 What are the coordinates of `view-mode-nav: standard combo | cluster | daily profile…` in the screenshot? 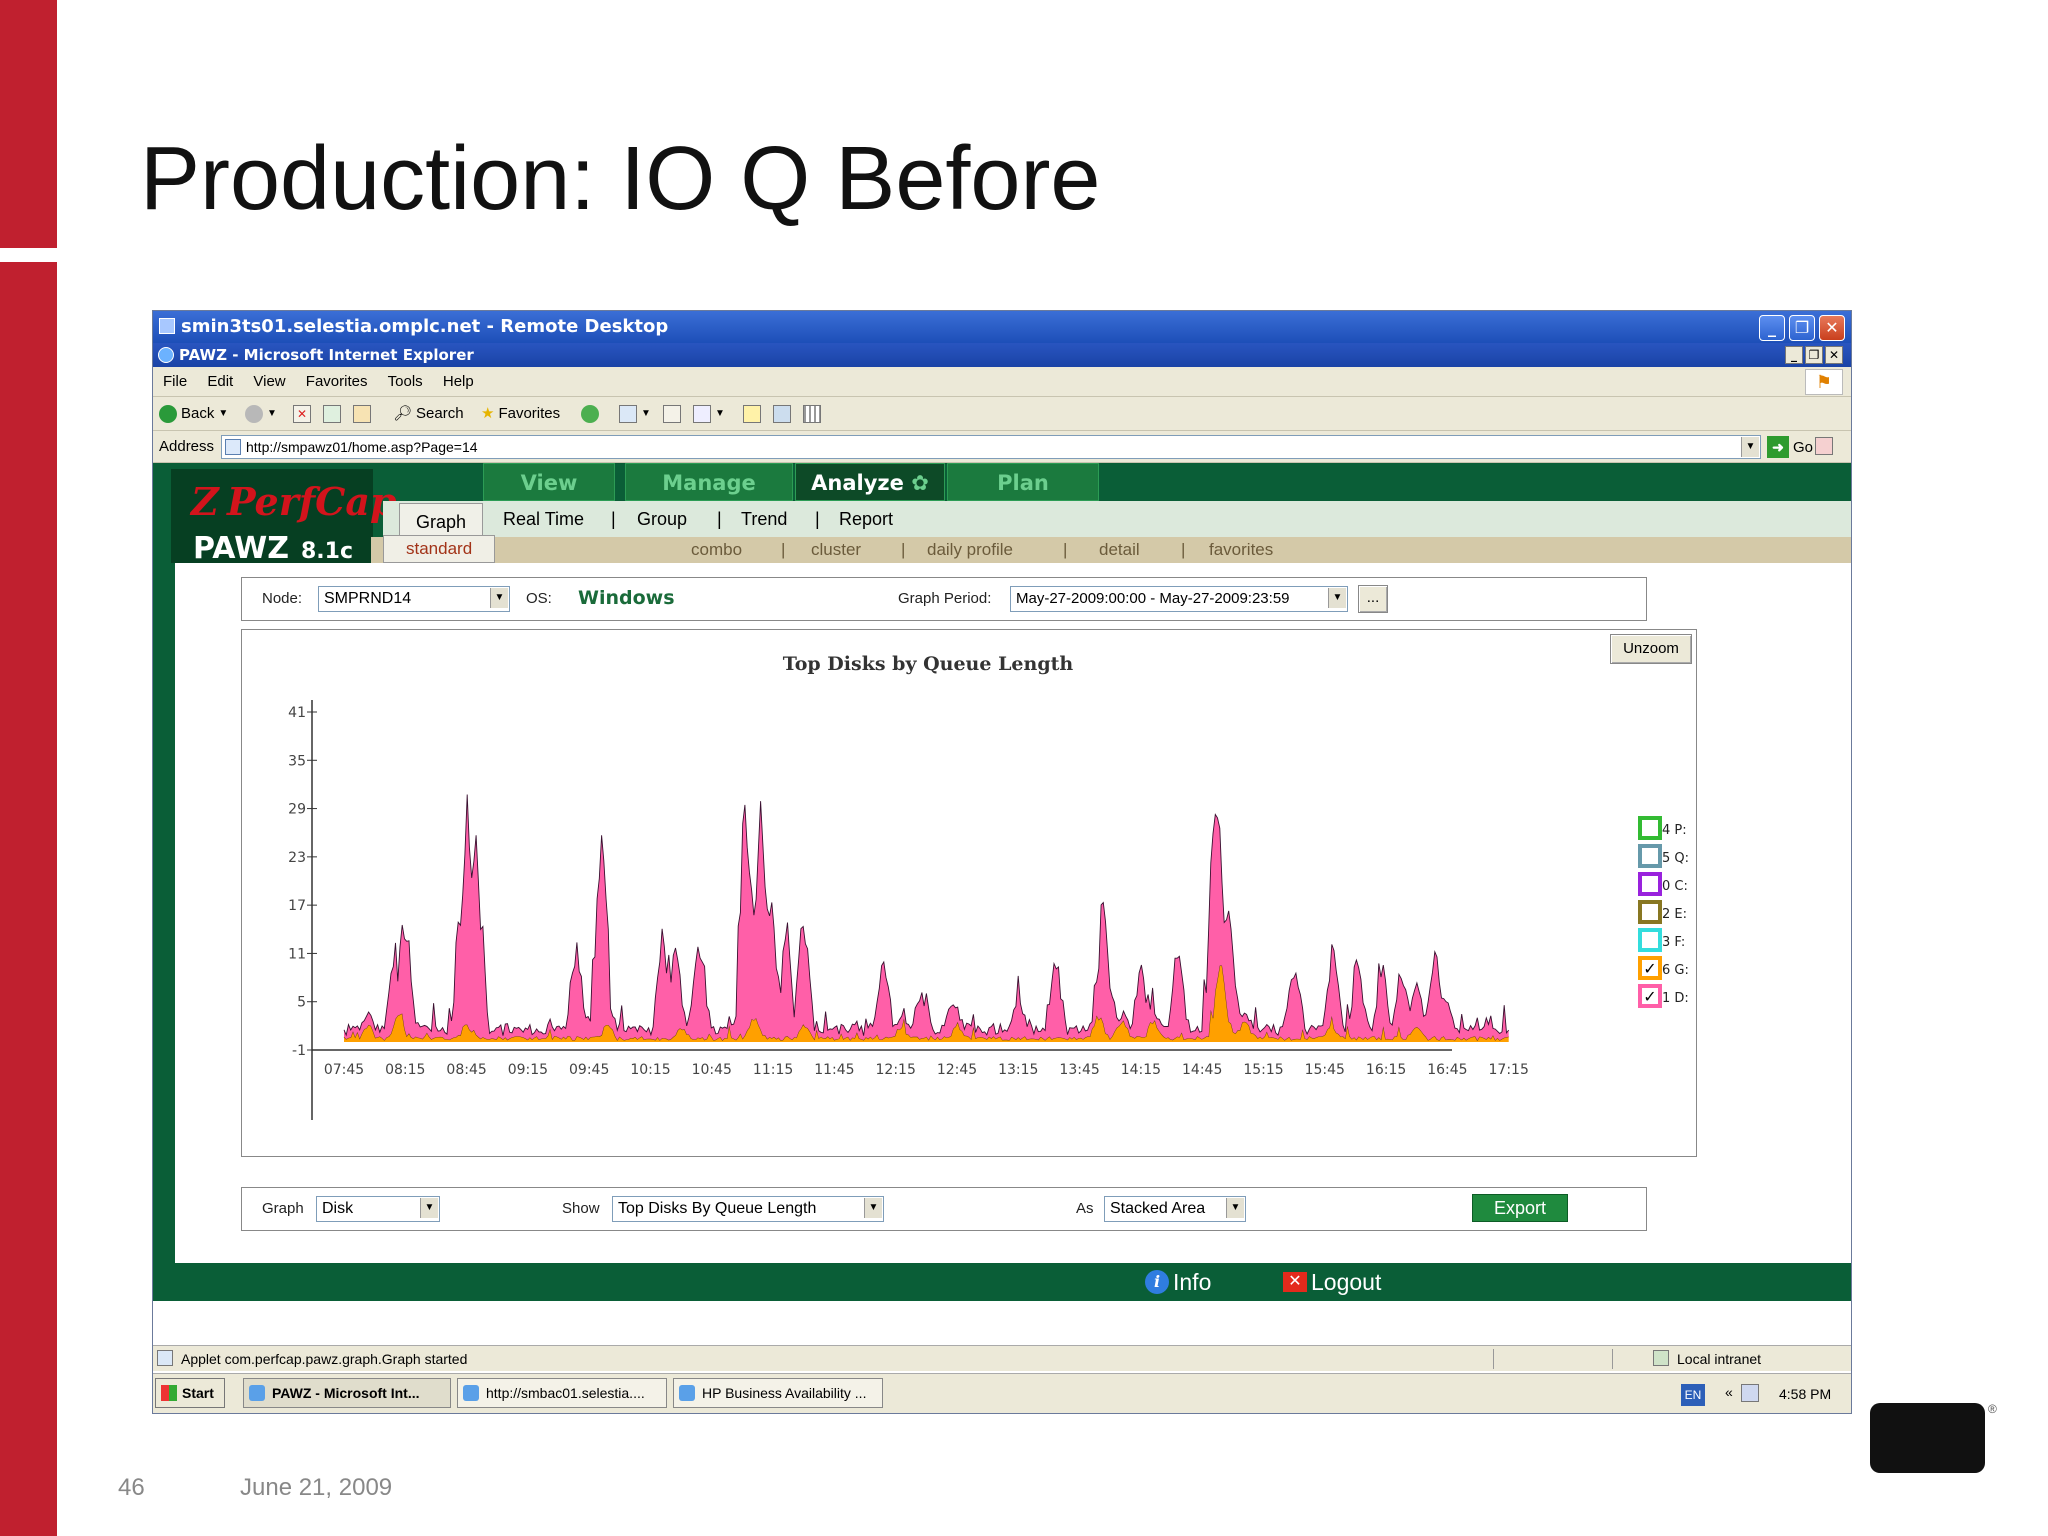 It's located at (1111, 549).